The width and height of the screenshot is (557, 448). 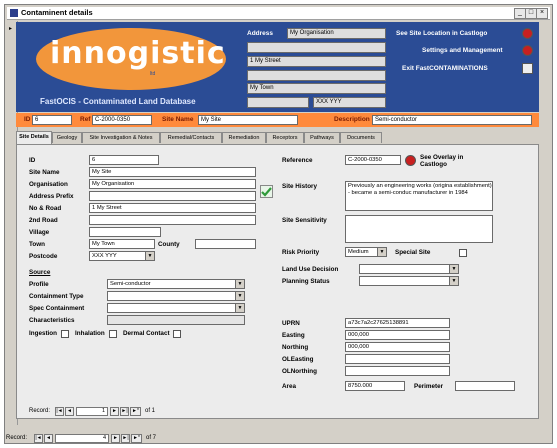 What do you see at coordinates (299, 186) in the screenshot?
I see `site-history-label: Site History` at bounding box center [299, 186].